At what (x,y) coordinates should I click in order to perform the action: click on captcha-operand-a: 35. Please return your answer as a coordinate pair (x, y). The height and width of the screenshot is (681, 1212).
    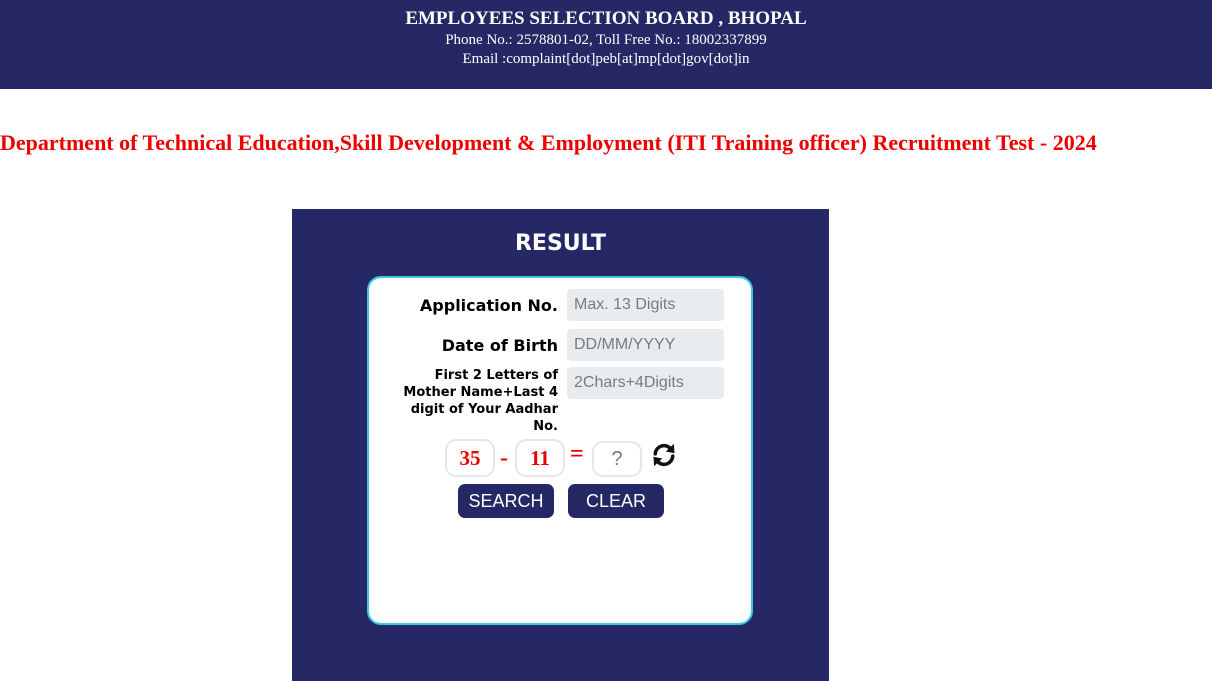
    Looking at the image, I should click on (470, 458).